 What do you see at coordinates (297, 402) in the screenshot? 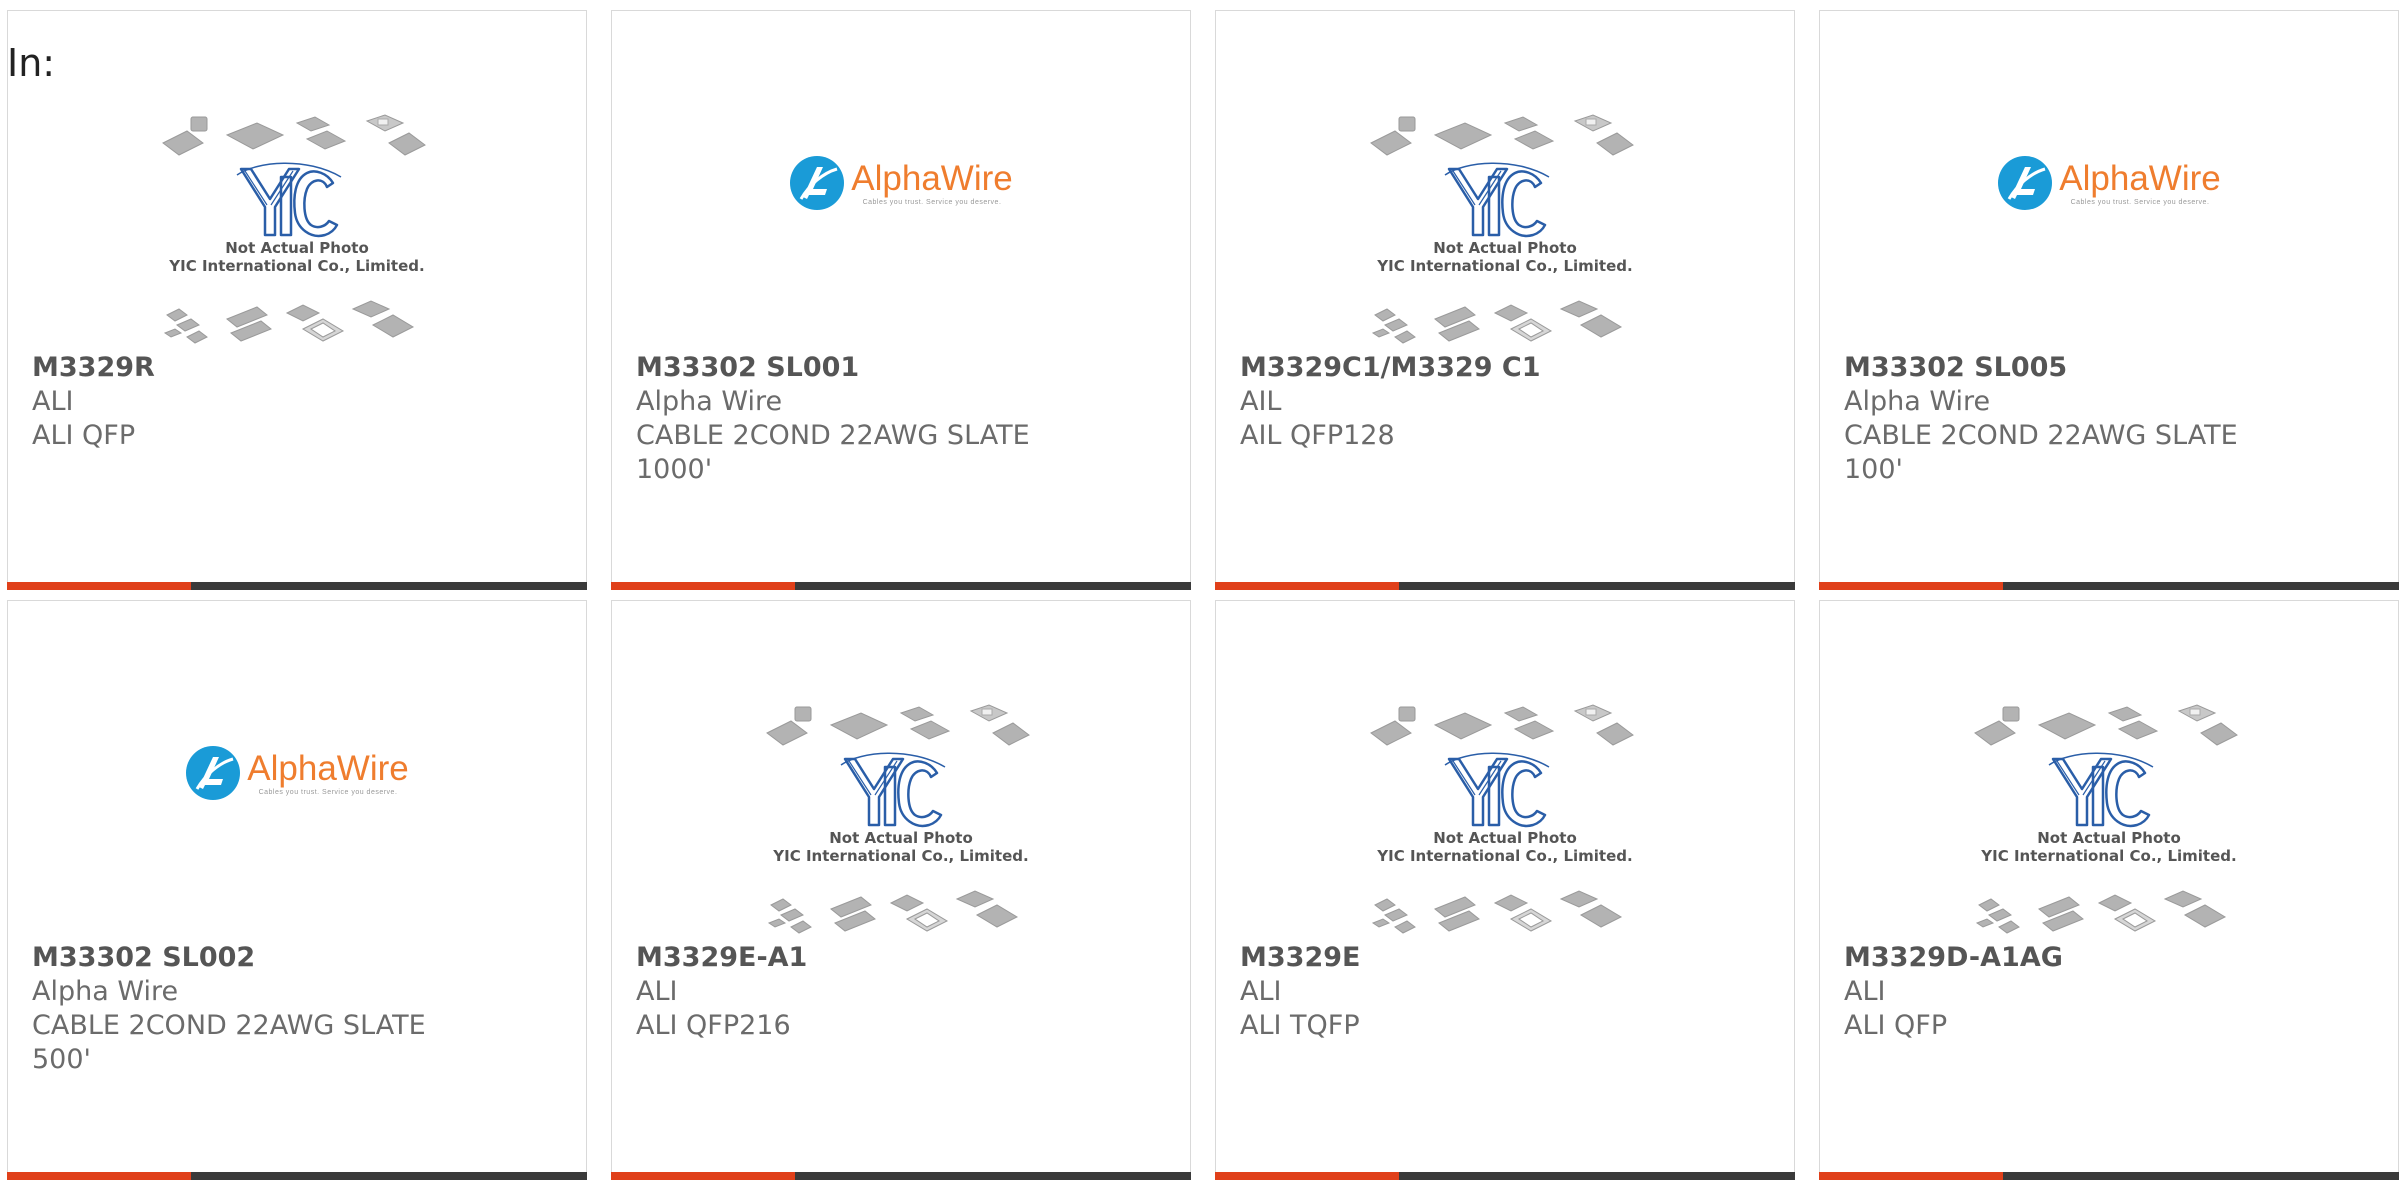
I see `product-meta: M3329R ALI ALI QFP` at bounding box center [297, 402].